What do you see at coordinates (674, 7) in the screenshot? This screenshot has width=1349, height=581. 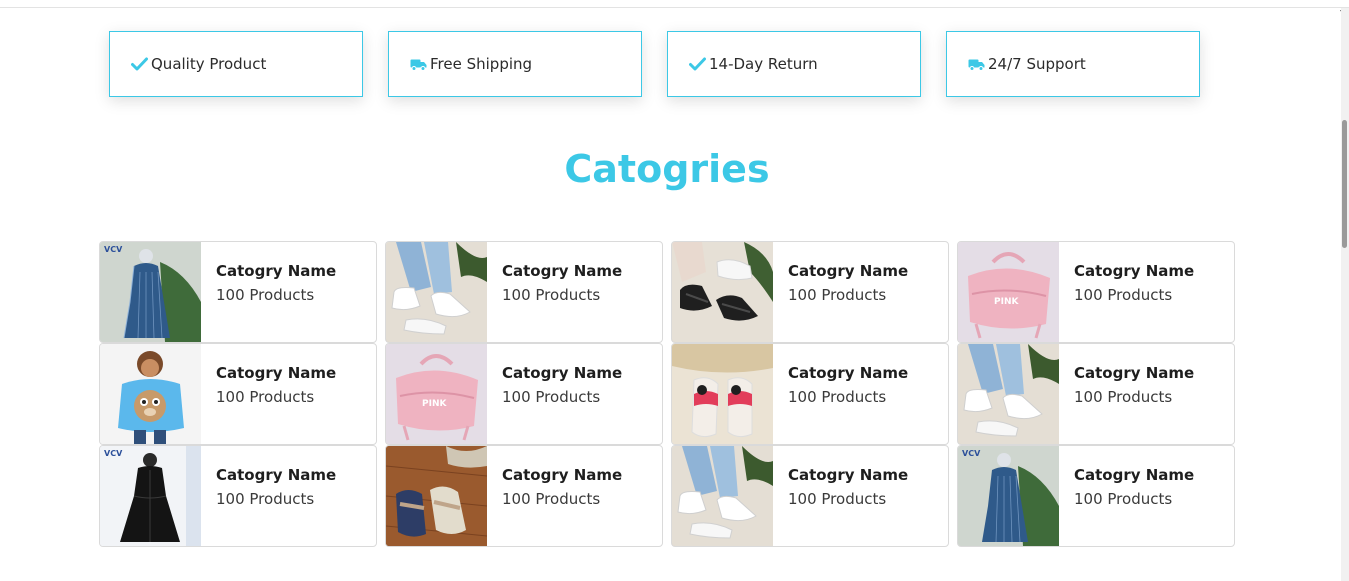 I see `top-divider` at bounding box center [674, 7].